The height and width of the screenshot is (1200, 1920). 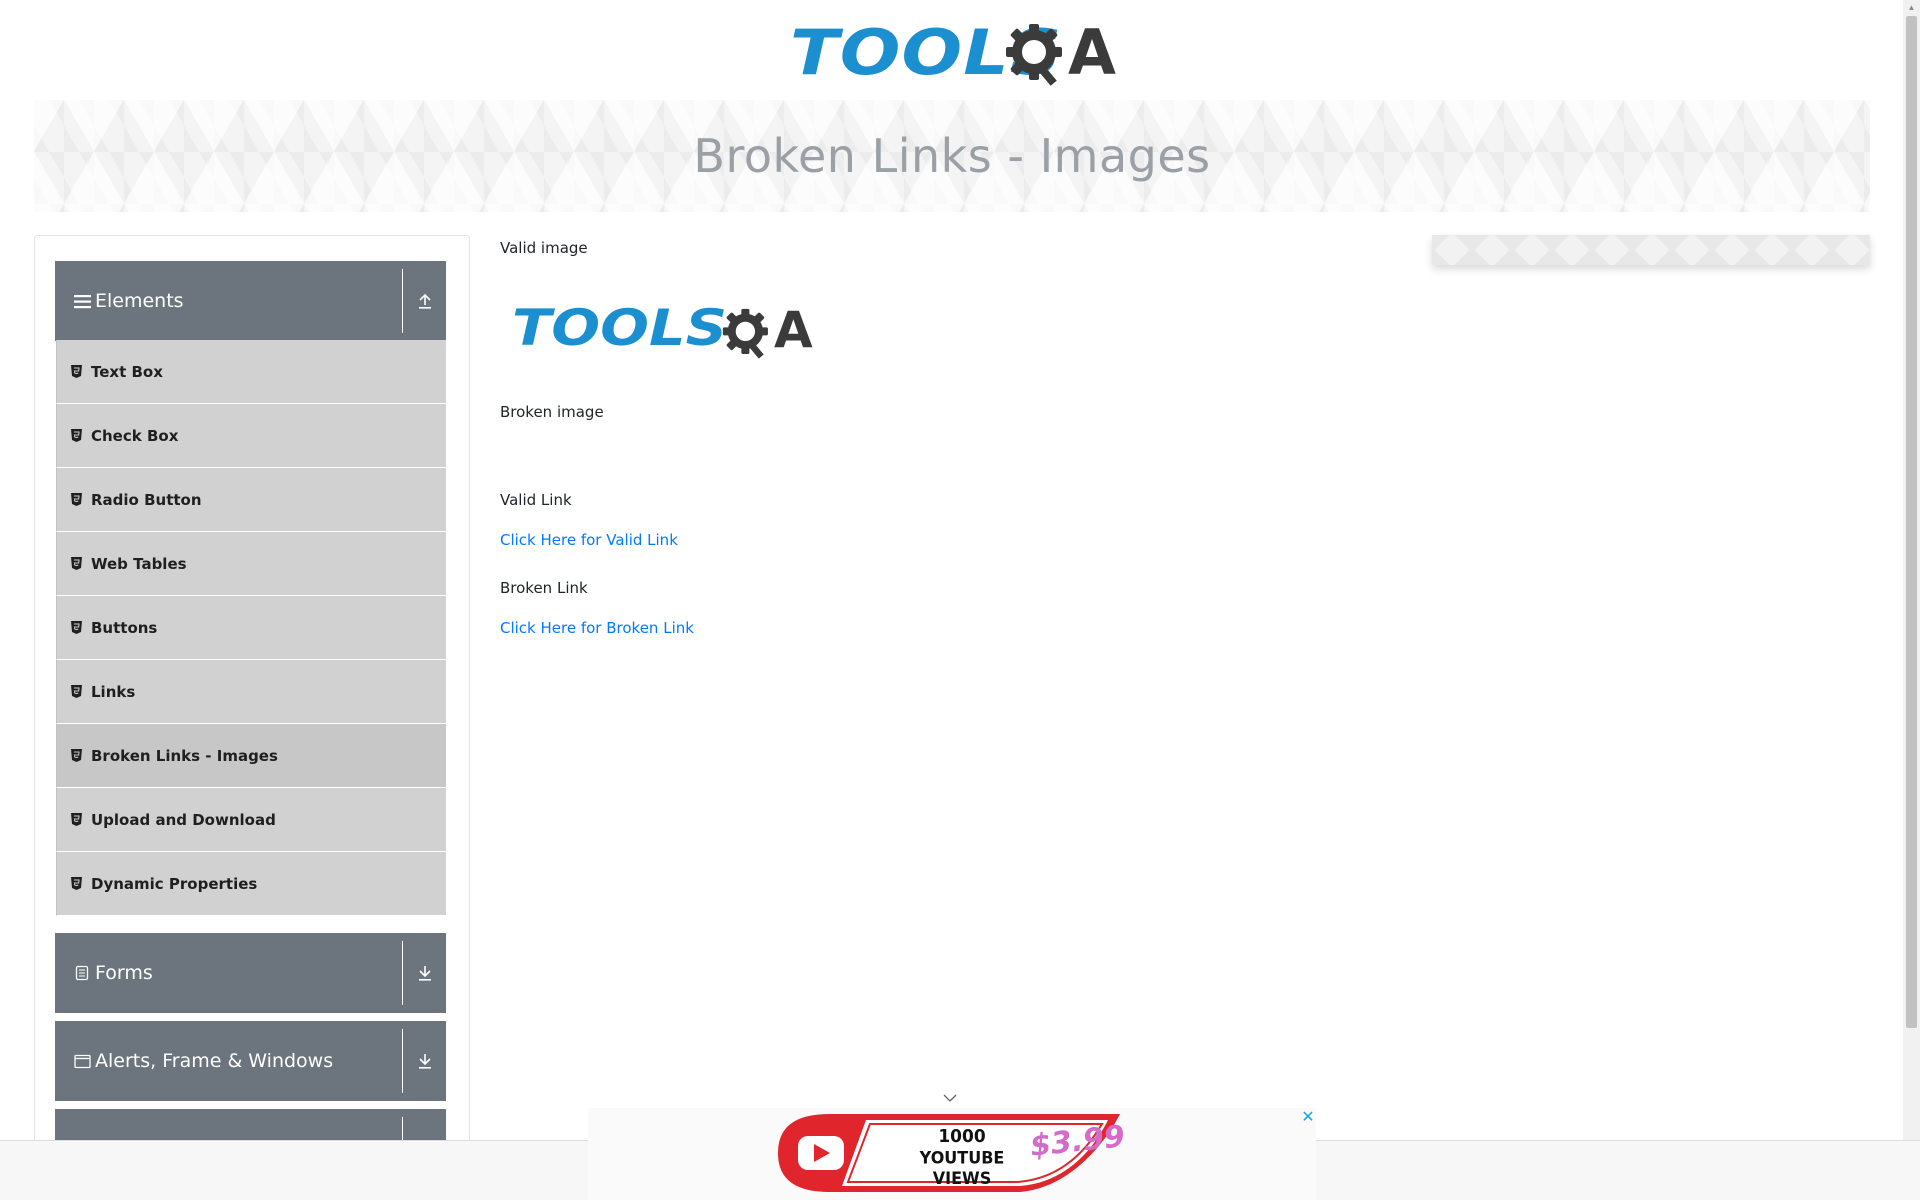 I want to click on page-scrollbar: ▲, so click(x=1911, y=570).